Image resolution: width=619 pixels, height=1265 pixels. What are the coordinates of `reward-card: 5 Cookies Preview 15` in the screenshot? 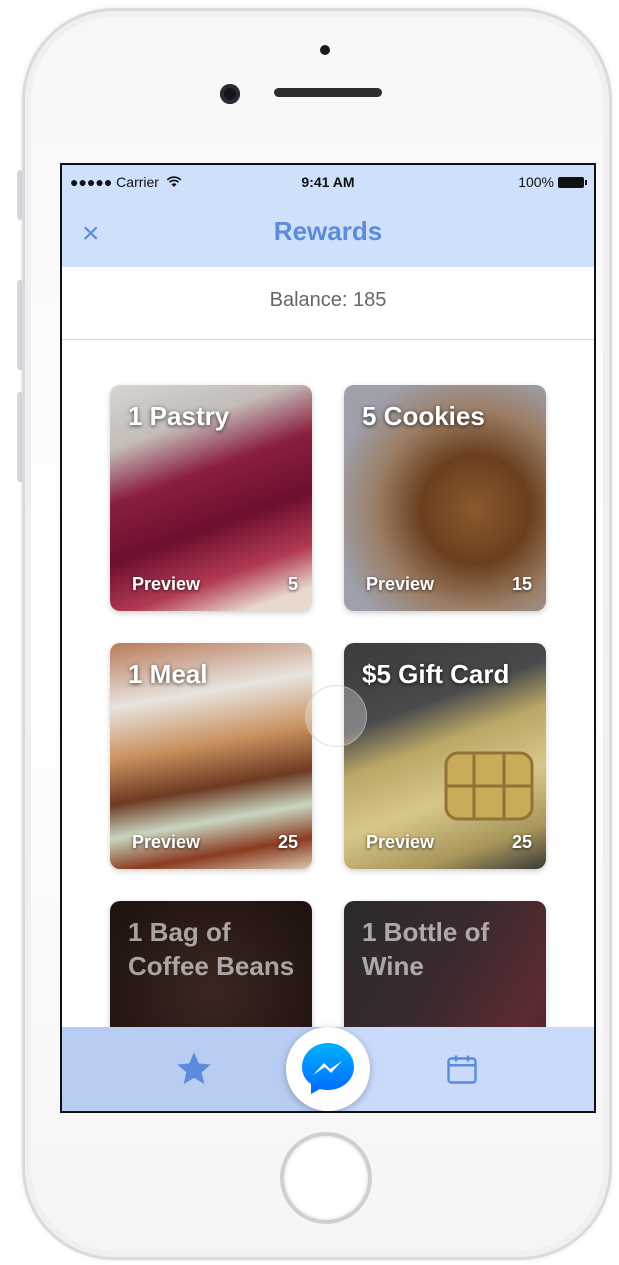 It's located at (445, 498).